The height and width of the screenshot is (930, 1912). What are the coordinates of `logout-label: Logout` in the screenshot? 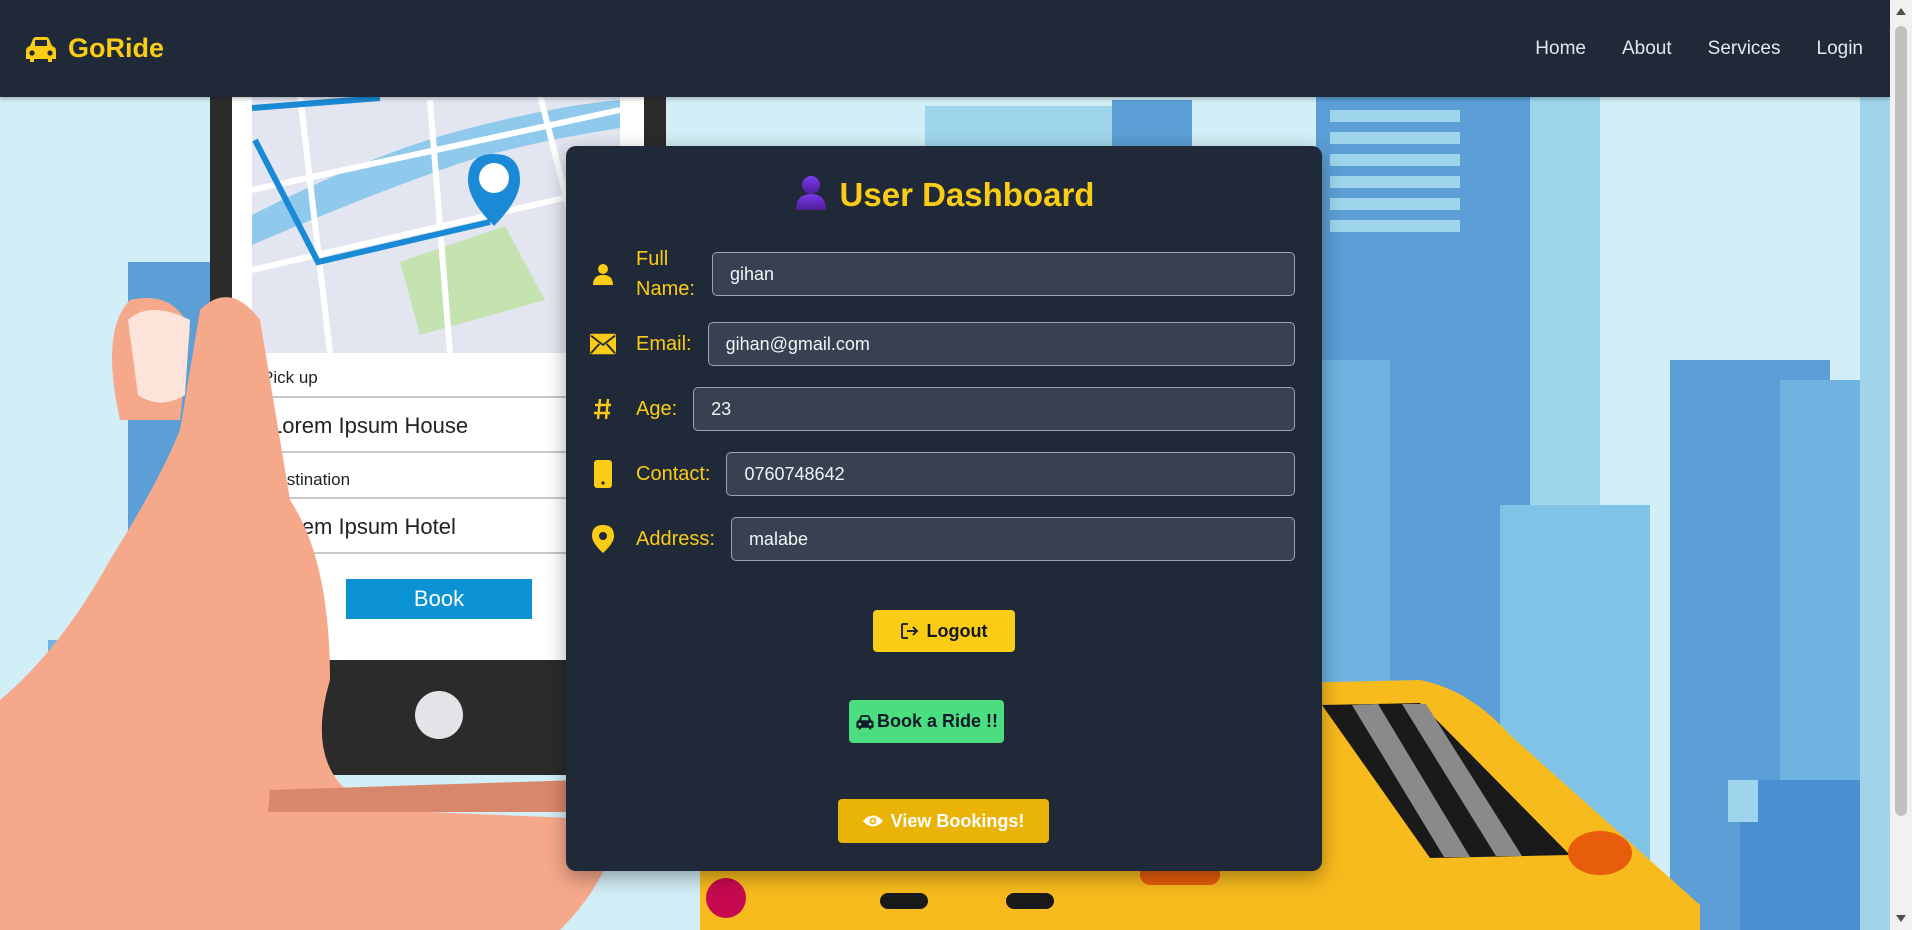 It's located at (957, 630).